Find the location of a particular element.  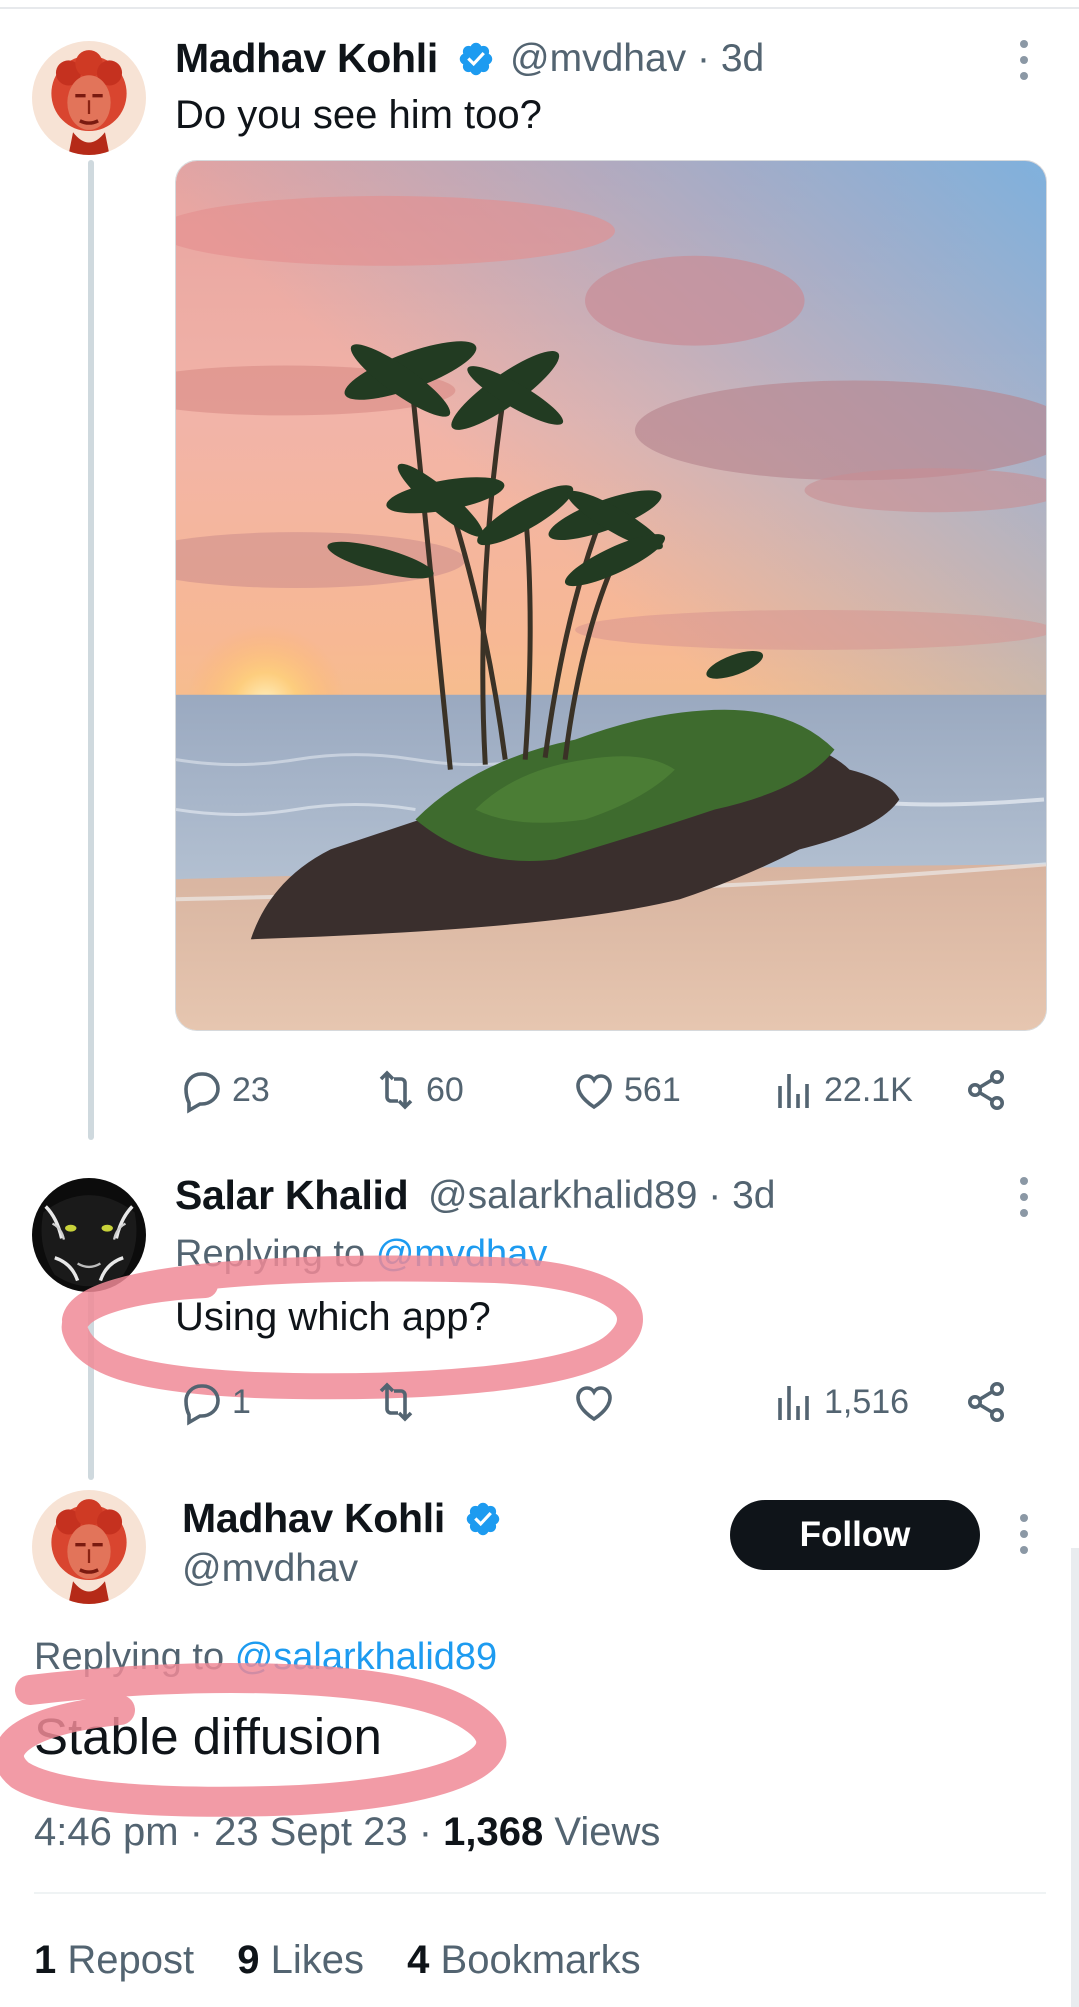

author-name: Salar Khalid is located at coordinates (292, 1195).